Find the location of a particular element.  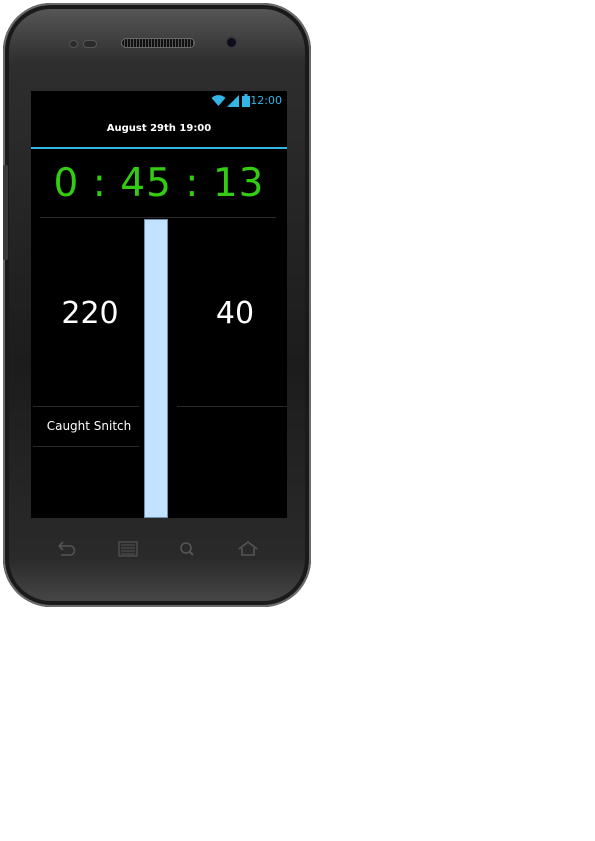

search-icon is located at coordinates (188, 549).